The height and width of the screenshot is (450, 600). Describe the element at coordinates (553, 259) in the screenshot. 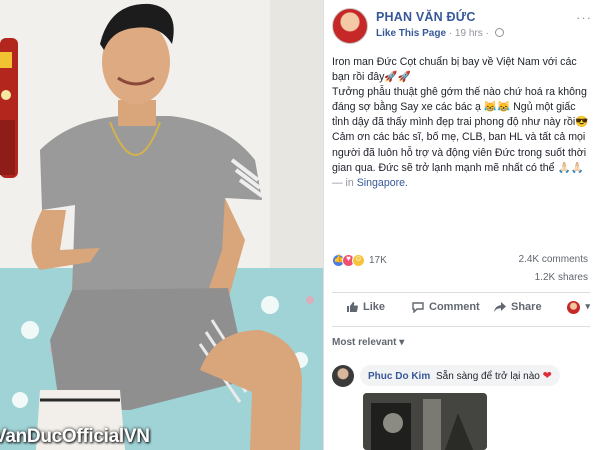

I see `comments-count: 2.4K comments` at that location.